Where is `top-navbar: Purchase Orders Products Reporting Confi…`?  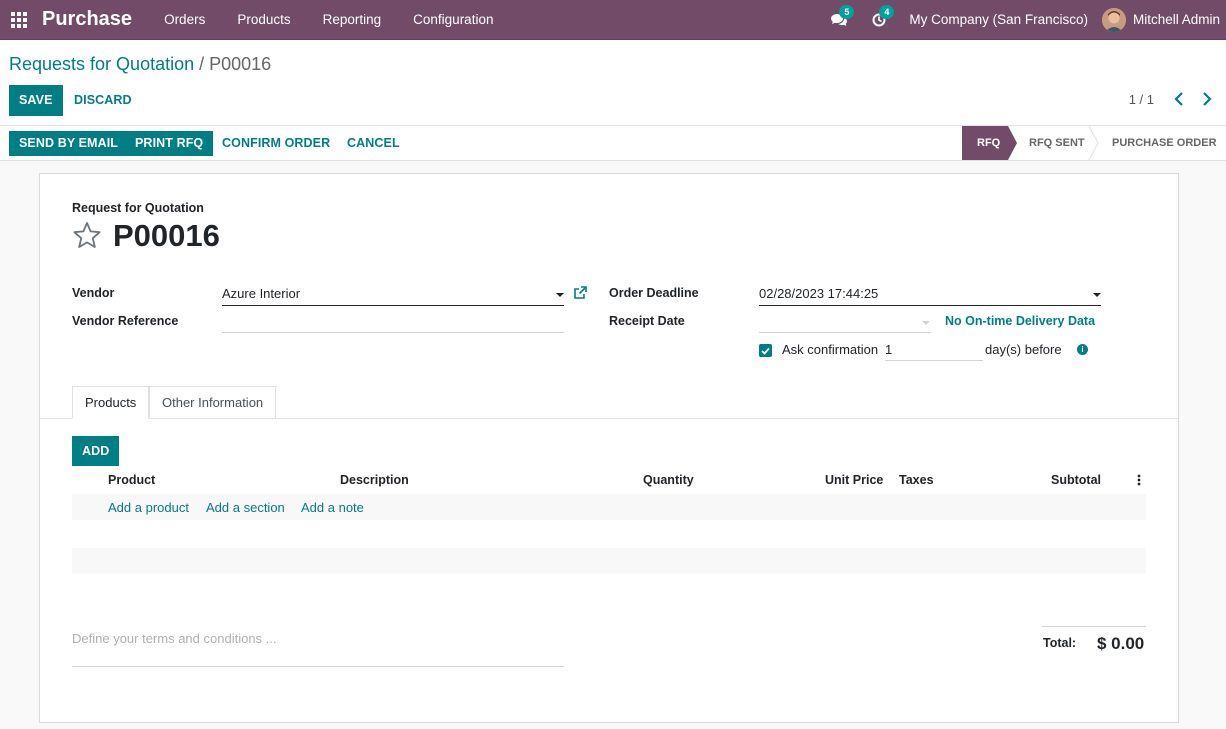 top-navbar: Purchase Orders Products Reporting Confi… is located at coordinates (613, 20).